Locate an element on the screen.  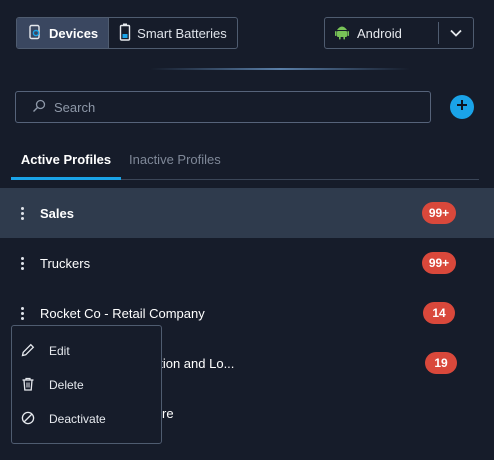
delete-menu-item: Delete is located at coordinates (86, 385).